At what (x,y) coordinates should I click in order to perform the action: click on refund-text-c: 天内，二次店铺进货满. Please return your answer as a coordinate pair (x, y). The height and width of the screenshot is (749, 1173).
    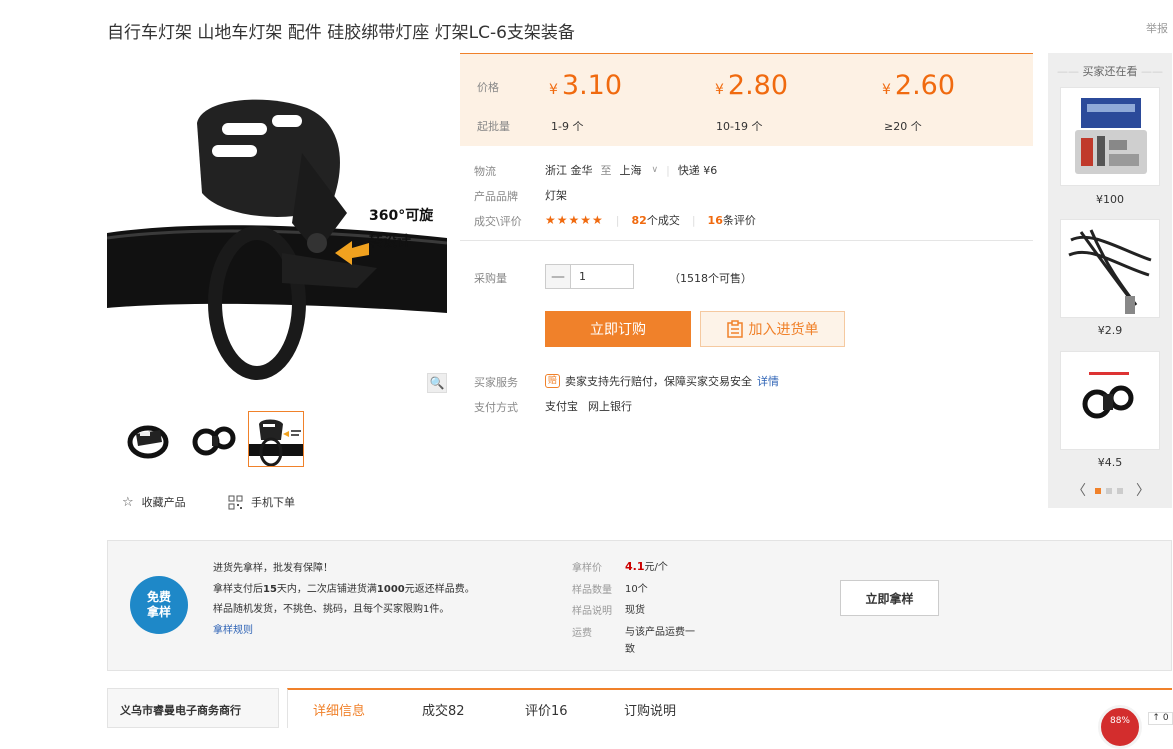
    Looking at the image, I should click on (326, 589).